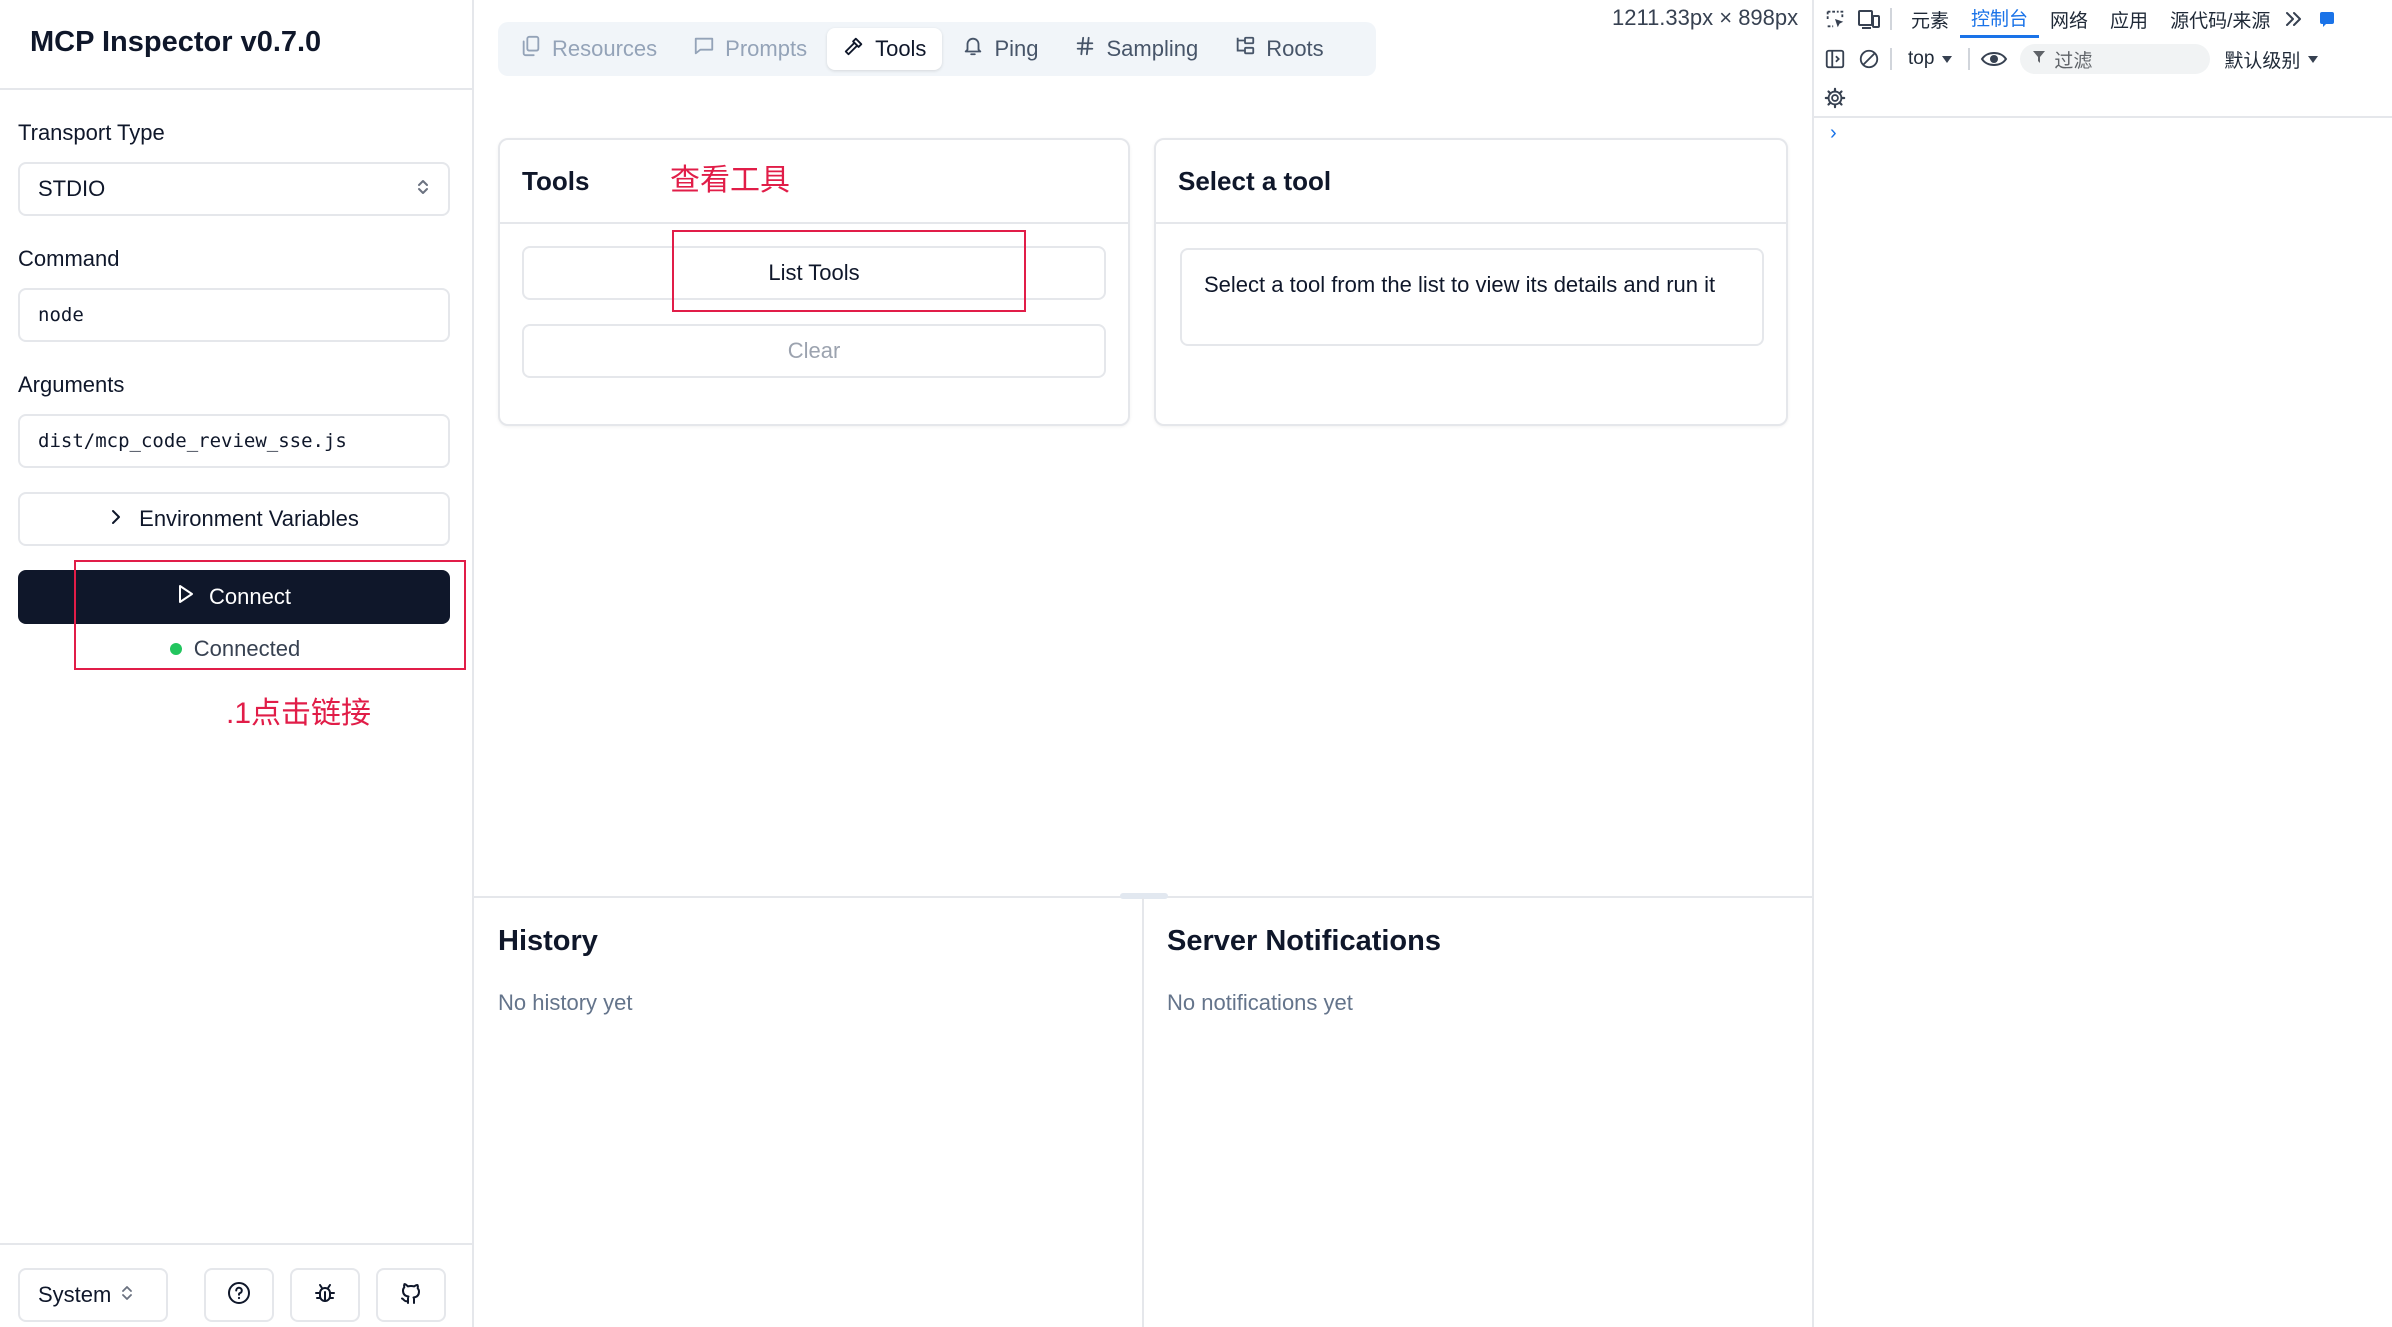  I want to click on viewport-size-readout: 1211.33px × 898px, so click(1705, 17).